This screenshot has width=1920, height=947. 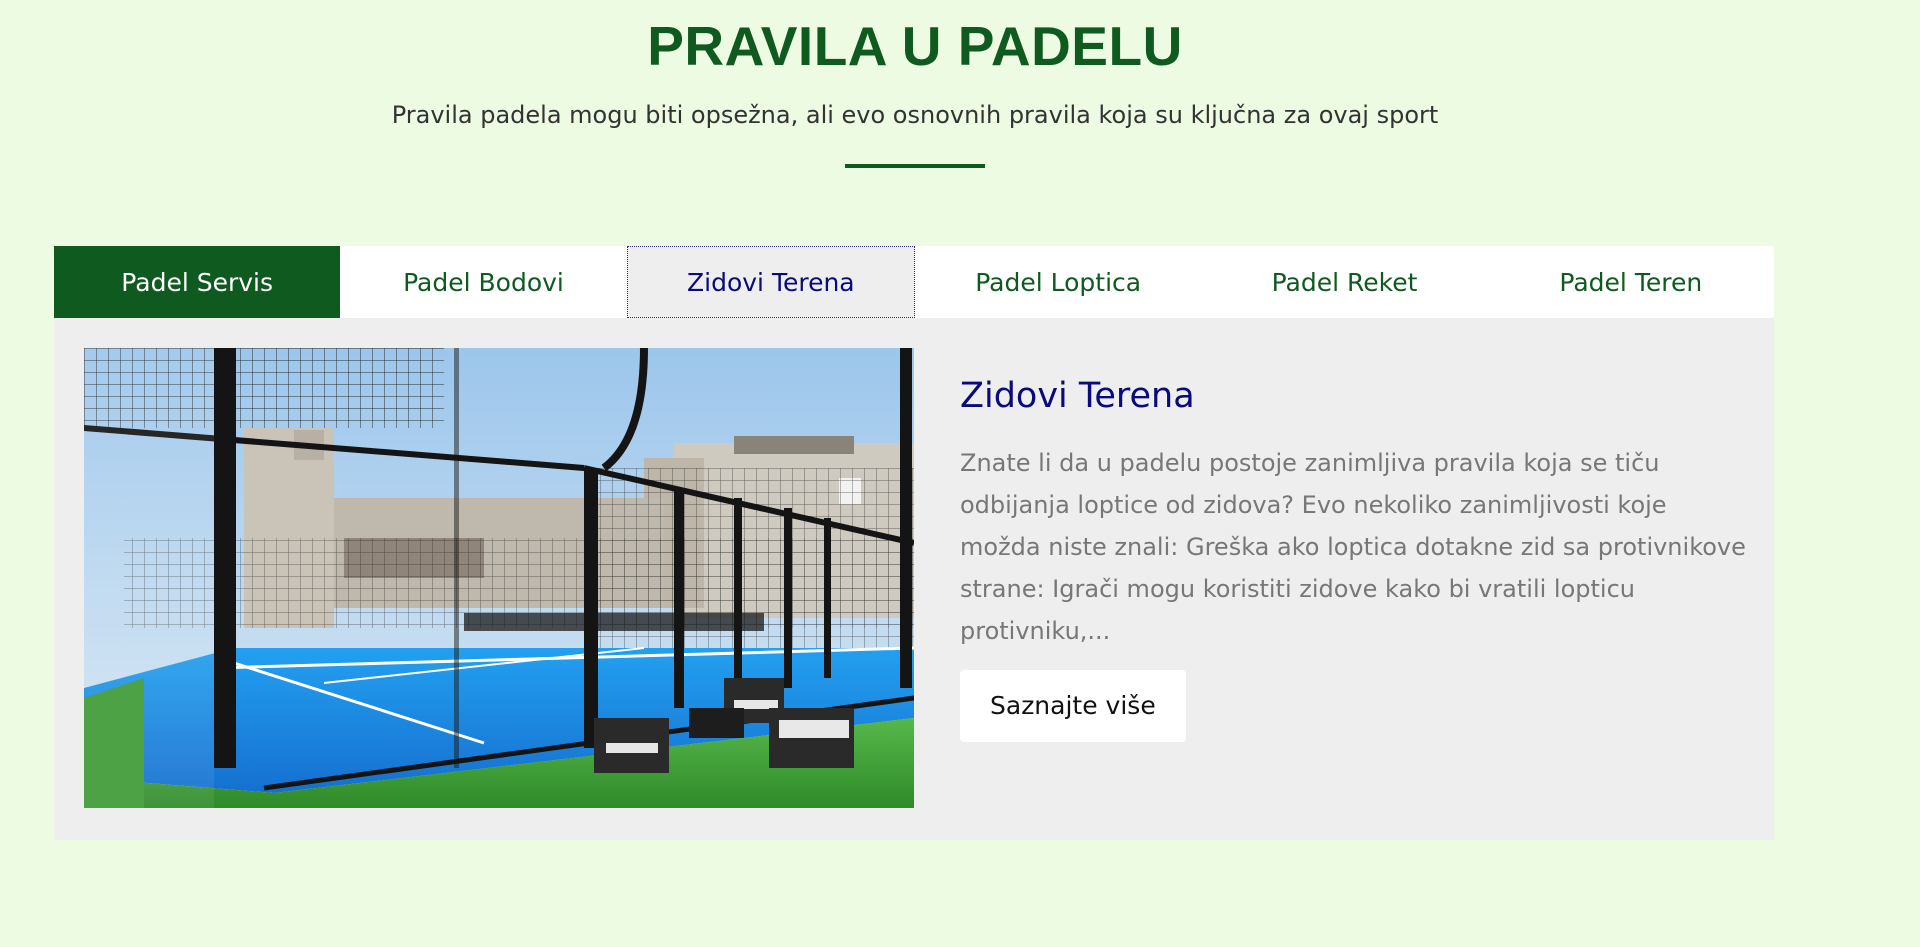 What do you see at coordinates (915, 166) in the screenshot?
I see `title-divider` at bounding box center [915, 166].